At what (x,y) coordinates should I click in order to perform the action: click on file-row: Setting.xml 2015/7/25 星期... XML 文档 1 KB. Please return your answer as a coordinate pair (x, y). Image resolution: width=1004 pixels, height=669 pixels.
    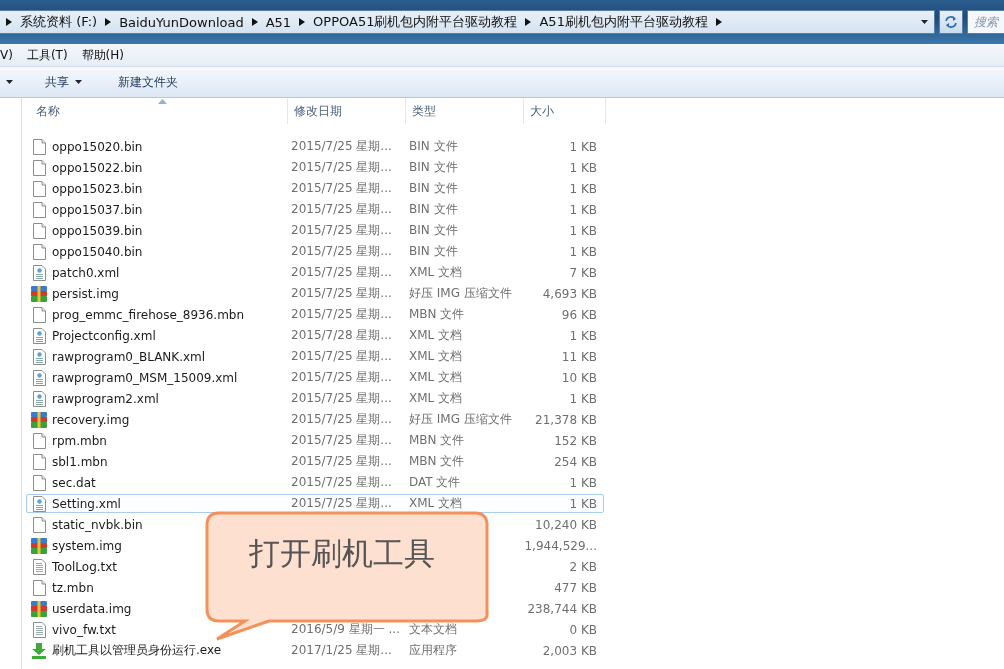
    Looking at the image, I should click on (315, 503).